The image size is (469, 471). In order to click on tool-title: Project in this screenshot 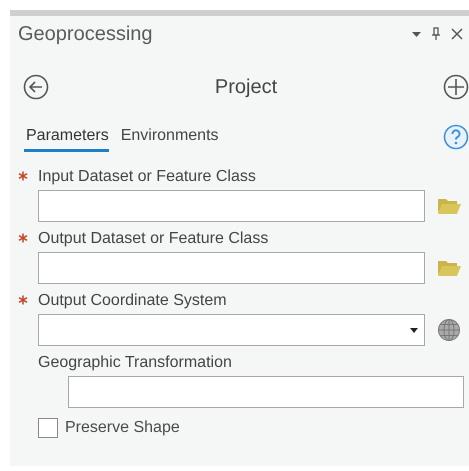, I will do `click(246, 87)`.